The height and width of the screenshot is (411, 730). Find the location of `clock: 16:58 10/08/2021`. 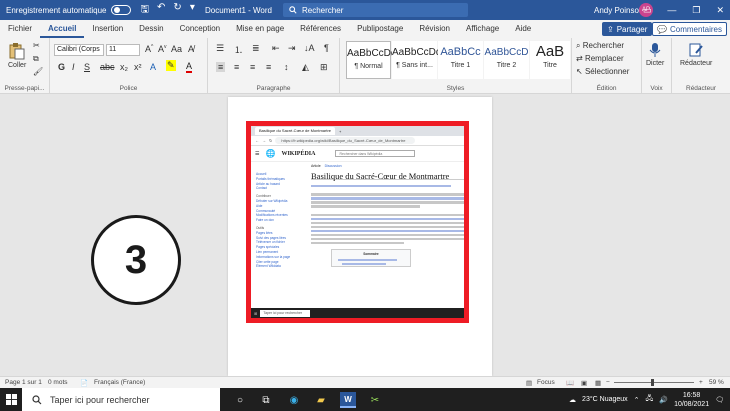

clock: 16:58 10/08/2021 is located at coordinates (691, 400).